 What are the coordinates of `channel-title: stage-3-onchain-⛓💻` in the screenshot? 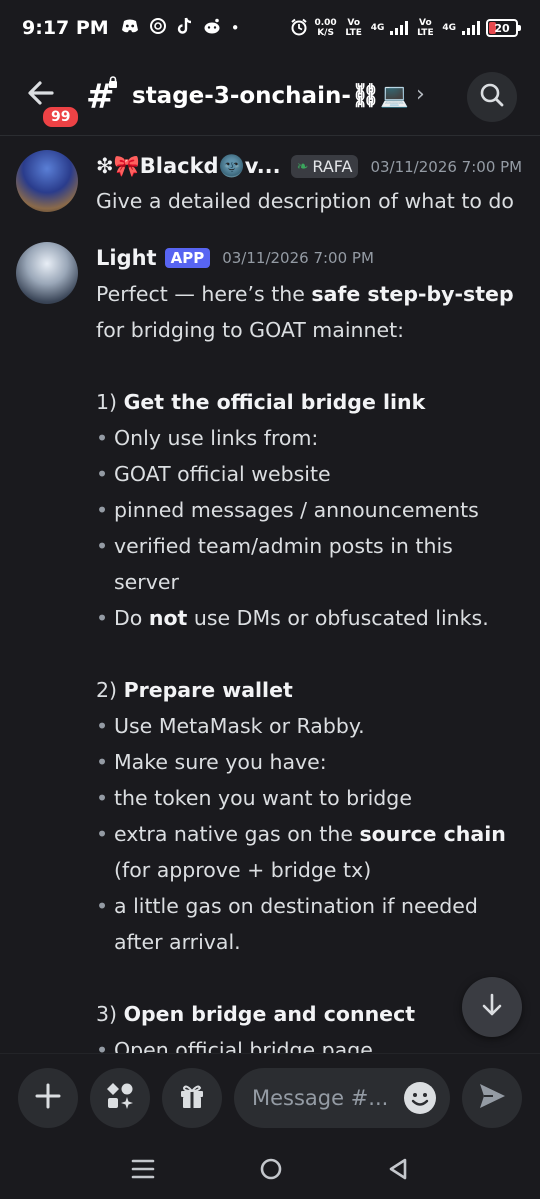 It's located at (270, 95).